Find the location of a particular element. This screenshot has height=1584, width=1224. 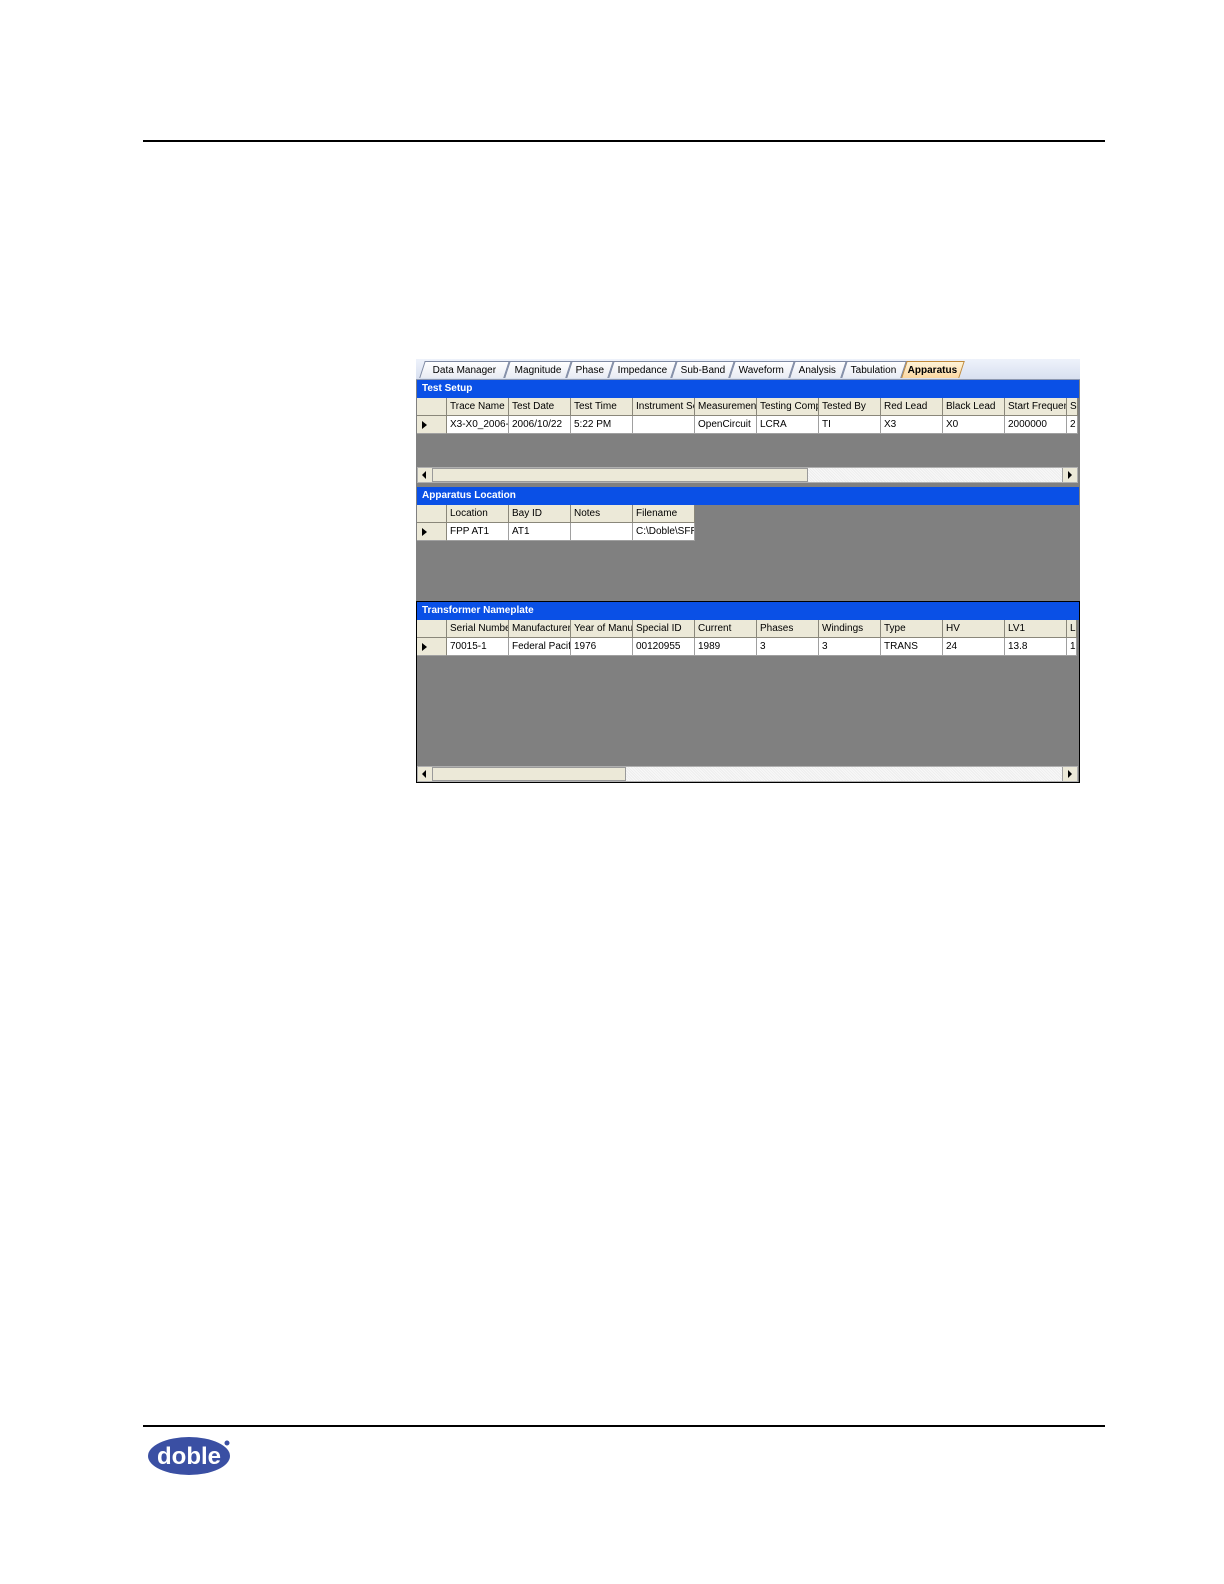

footer-rule is located at coordinates (624, 1426).